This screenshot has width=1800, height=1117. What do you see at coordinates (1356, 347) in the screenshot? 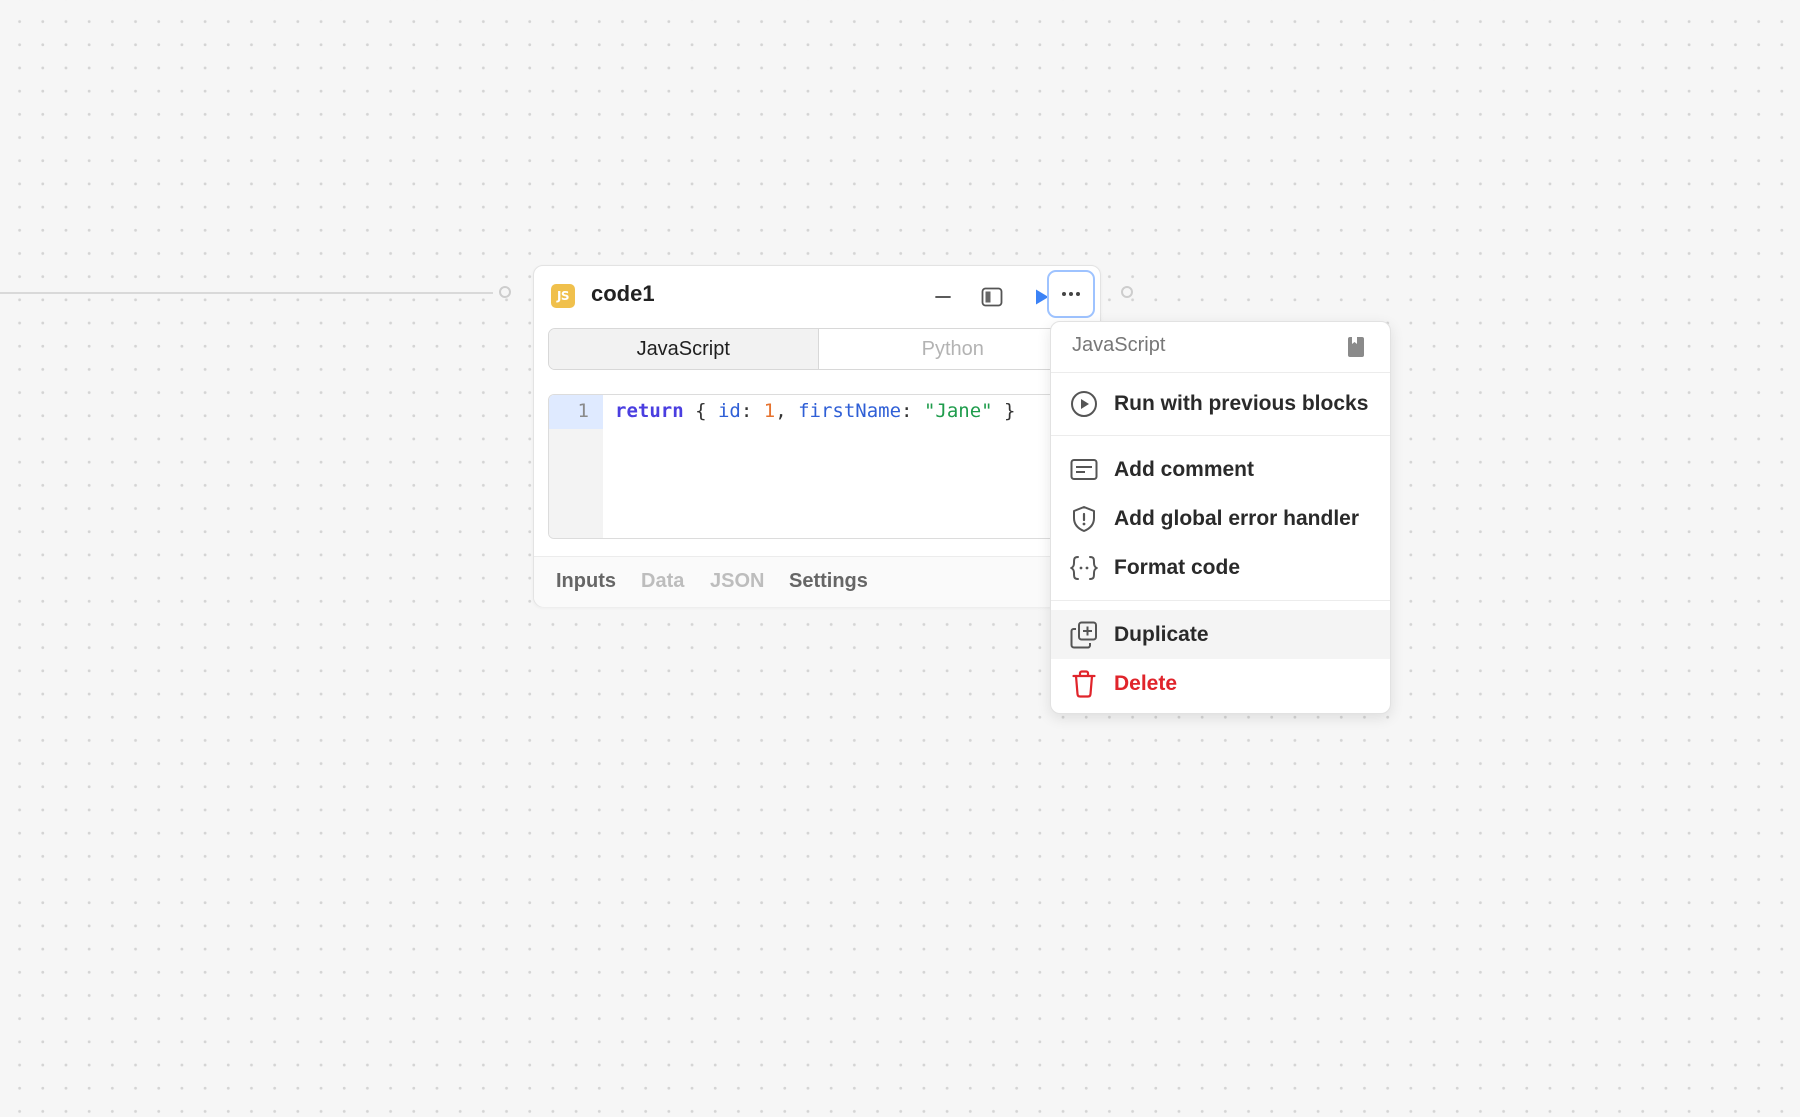
I see `docs-book-icon` at bounding box center [1356, 347].